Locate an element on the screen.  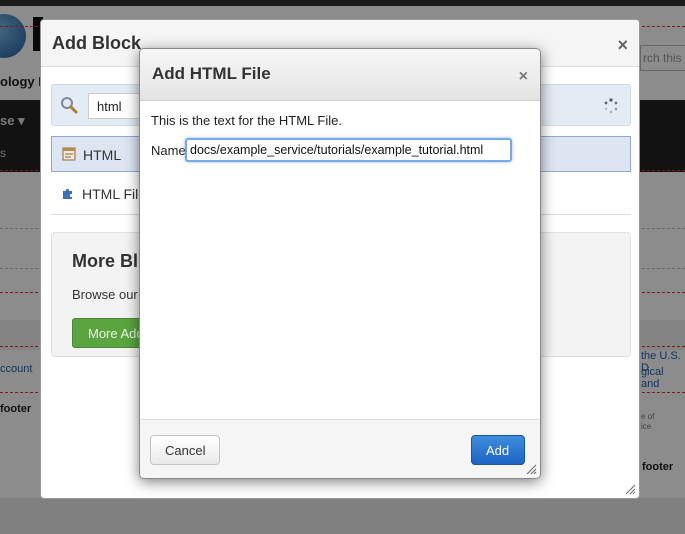
block-list-item-label: HTML is located at coordinates (102, 155).